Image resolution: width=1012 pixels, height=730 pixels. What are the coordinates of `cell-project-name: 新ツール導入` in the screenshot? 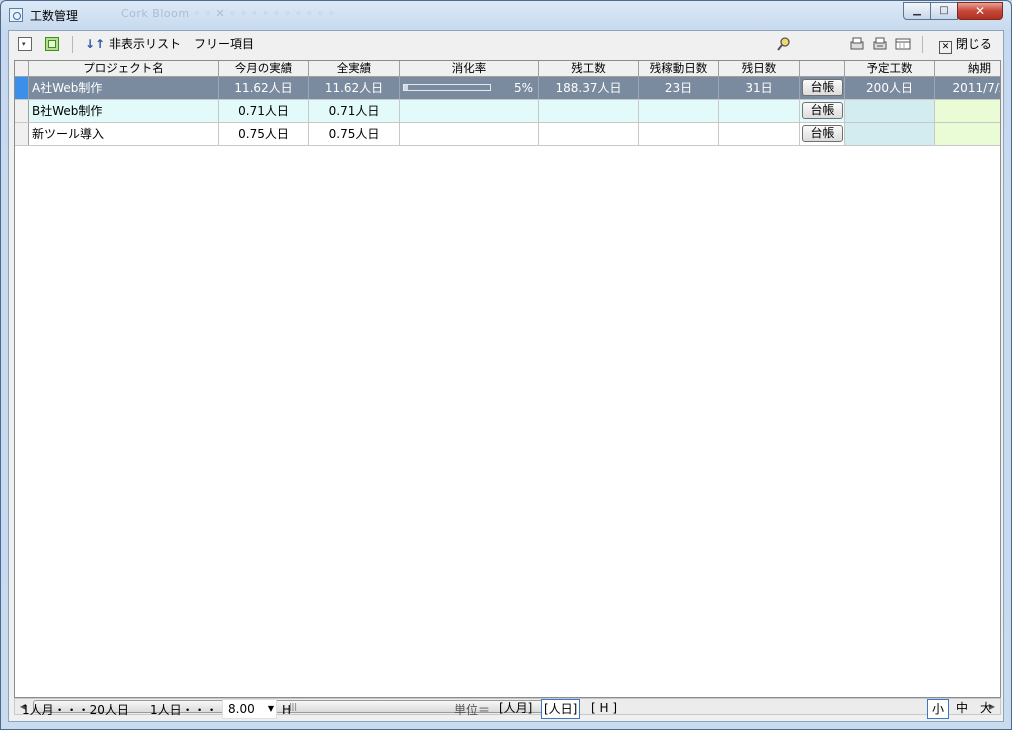 It's located at (124, 134).